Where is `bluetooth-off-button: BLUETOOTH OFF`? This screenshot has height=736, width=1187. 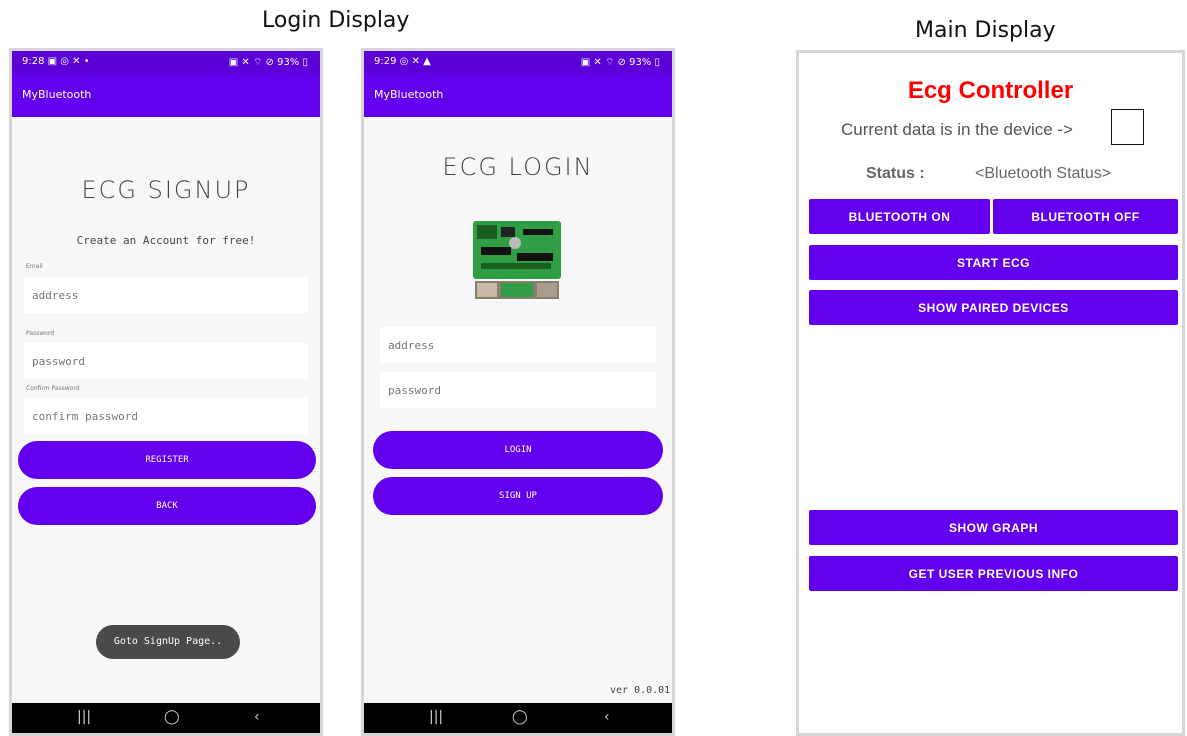
bluetooth-off-button: BLUETOOTH OFF is located at coordinates (1085, 216).